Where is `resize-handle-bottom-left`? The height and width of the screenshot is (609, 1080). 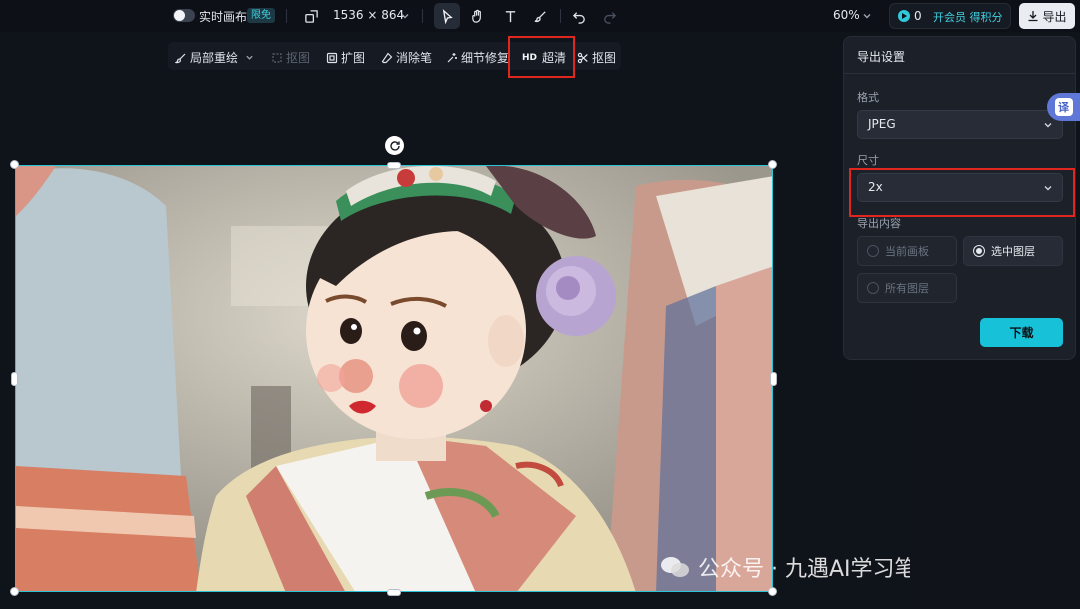
resize-handle-bottom-left is located at coordinates (14, 591).